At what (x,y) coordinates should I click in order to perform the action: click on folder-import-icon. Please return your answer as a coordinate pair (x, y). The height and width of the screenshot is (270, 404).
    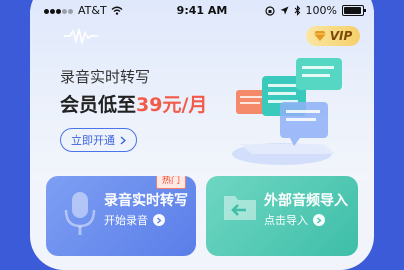
    Looking at the image, I should click on (240, 208).